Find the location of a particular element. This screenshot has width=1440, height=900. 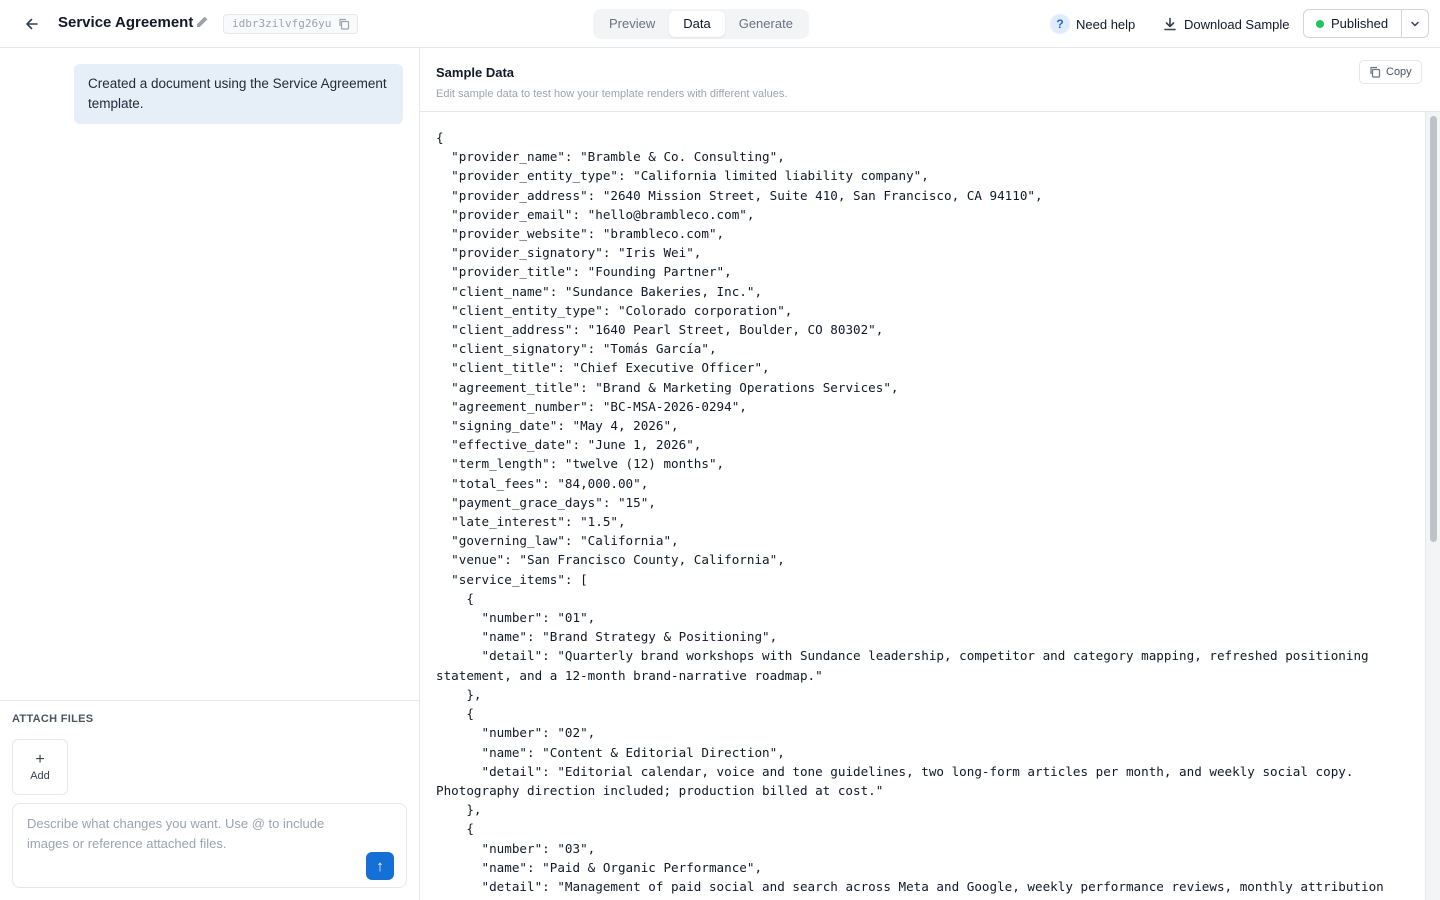

plus-icon: + is located at coordinates (40, 759).